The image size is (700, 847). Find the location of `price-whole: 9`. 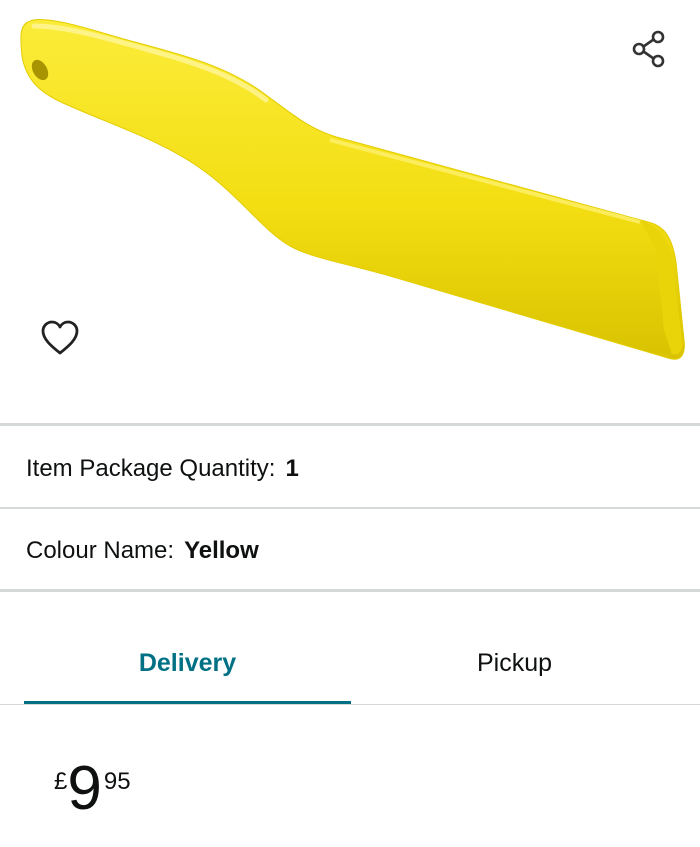

price-whole: 9 is located at coordinates (84, 788).